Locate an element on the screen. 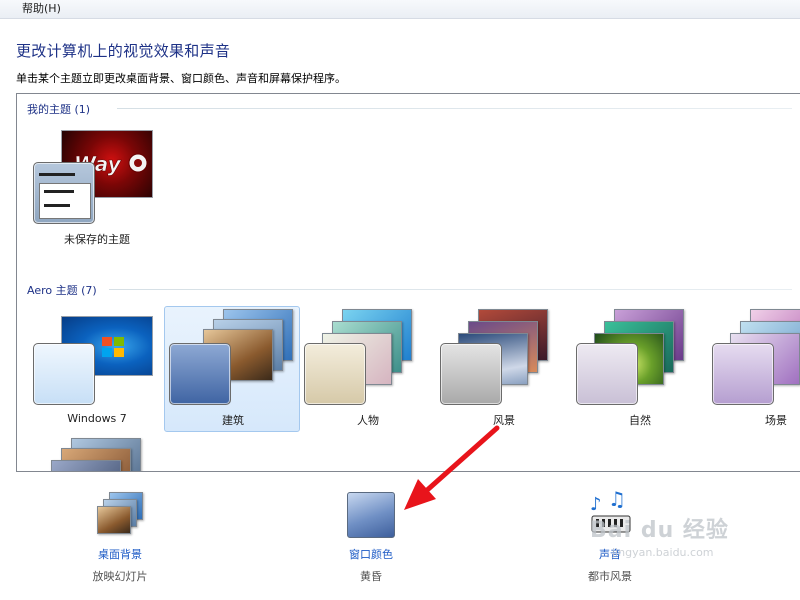 This screenshot has width=800, height=600. theme-label: 未保存的主题 is located at coordinates (97, 239).